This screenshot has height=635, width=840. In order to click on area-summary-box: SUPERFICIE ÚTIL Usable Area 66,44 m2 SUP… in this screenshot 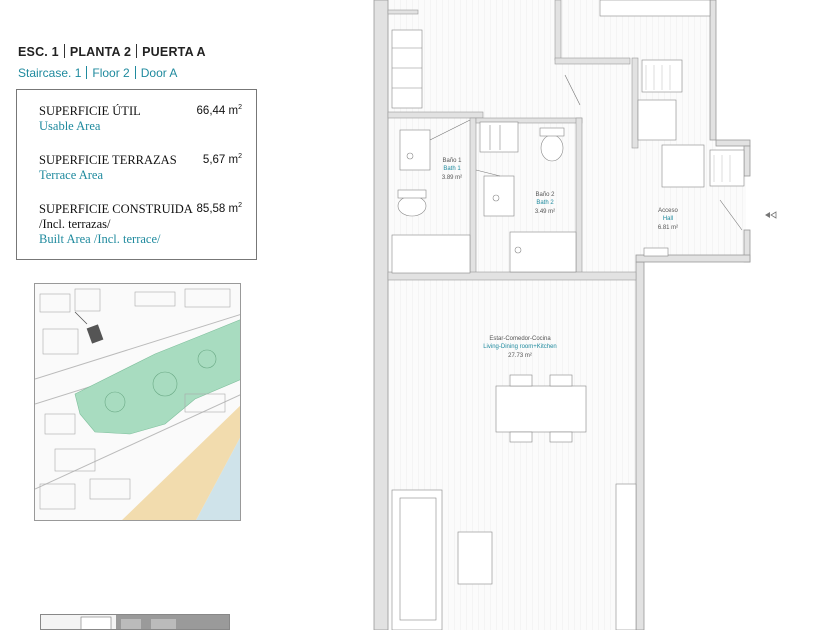, I will do `click(136, 174)`.